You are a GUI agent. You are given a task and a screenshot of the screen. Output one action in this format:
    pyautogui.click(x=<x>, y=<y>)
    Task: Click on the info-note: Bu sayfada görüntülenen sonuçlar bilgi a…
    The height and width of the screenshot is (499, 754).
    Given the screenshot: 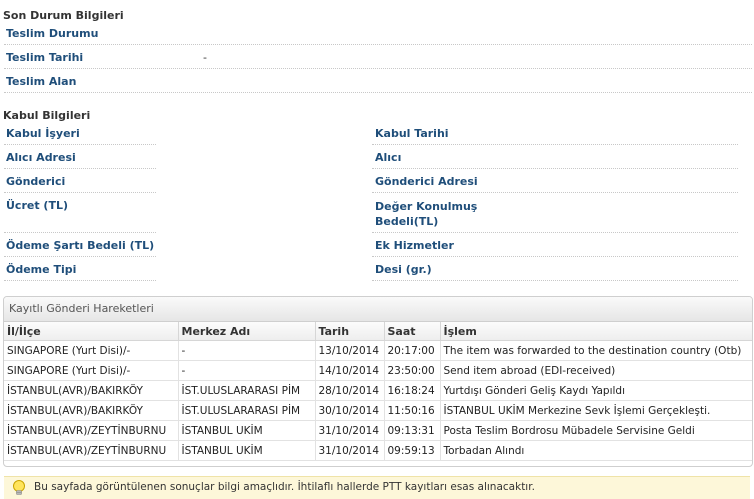 What is the action you would take?
    pyautogui.click(x=377, y=487)
    